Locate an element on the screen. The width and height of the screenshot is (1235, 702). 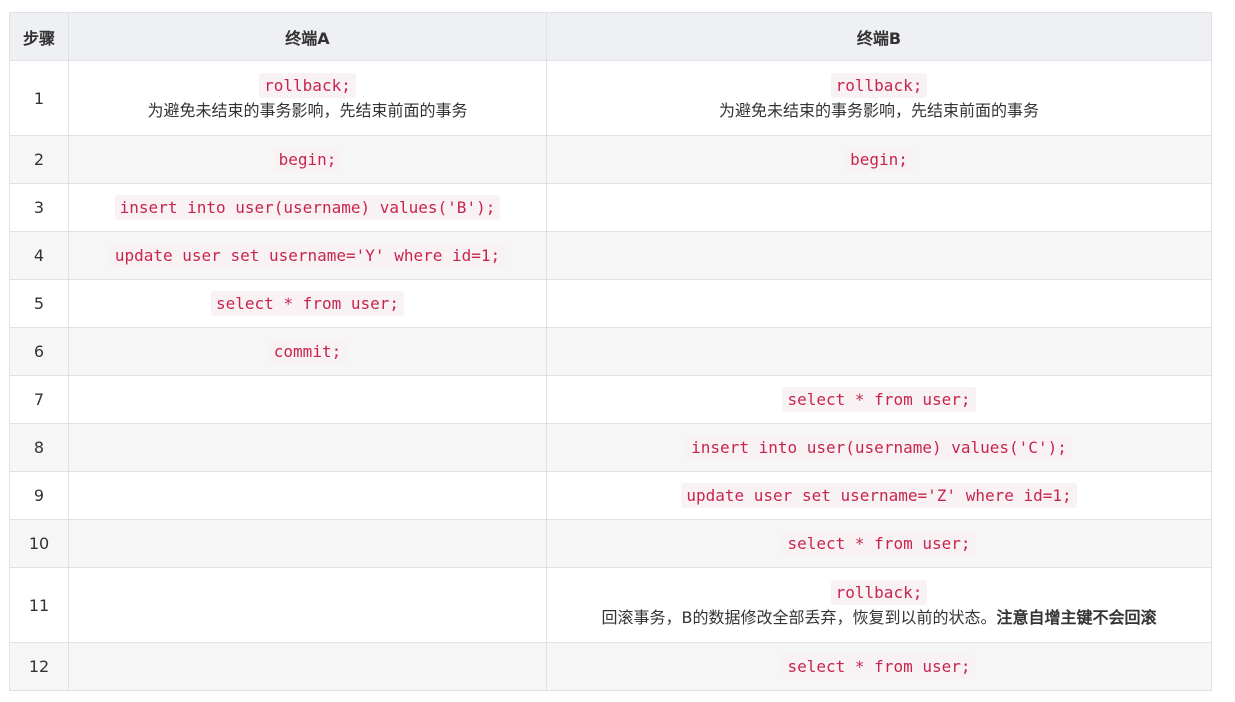
table-row: 7 select * from user; is located at coordinates (610, 399).